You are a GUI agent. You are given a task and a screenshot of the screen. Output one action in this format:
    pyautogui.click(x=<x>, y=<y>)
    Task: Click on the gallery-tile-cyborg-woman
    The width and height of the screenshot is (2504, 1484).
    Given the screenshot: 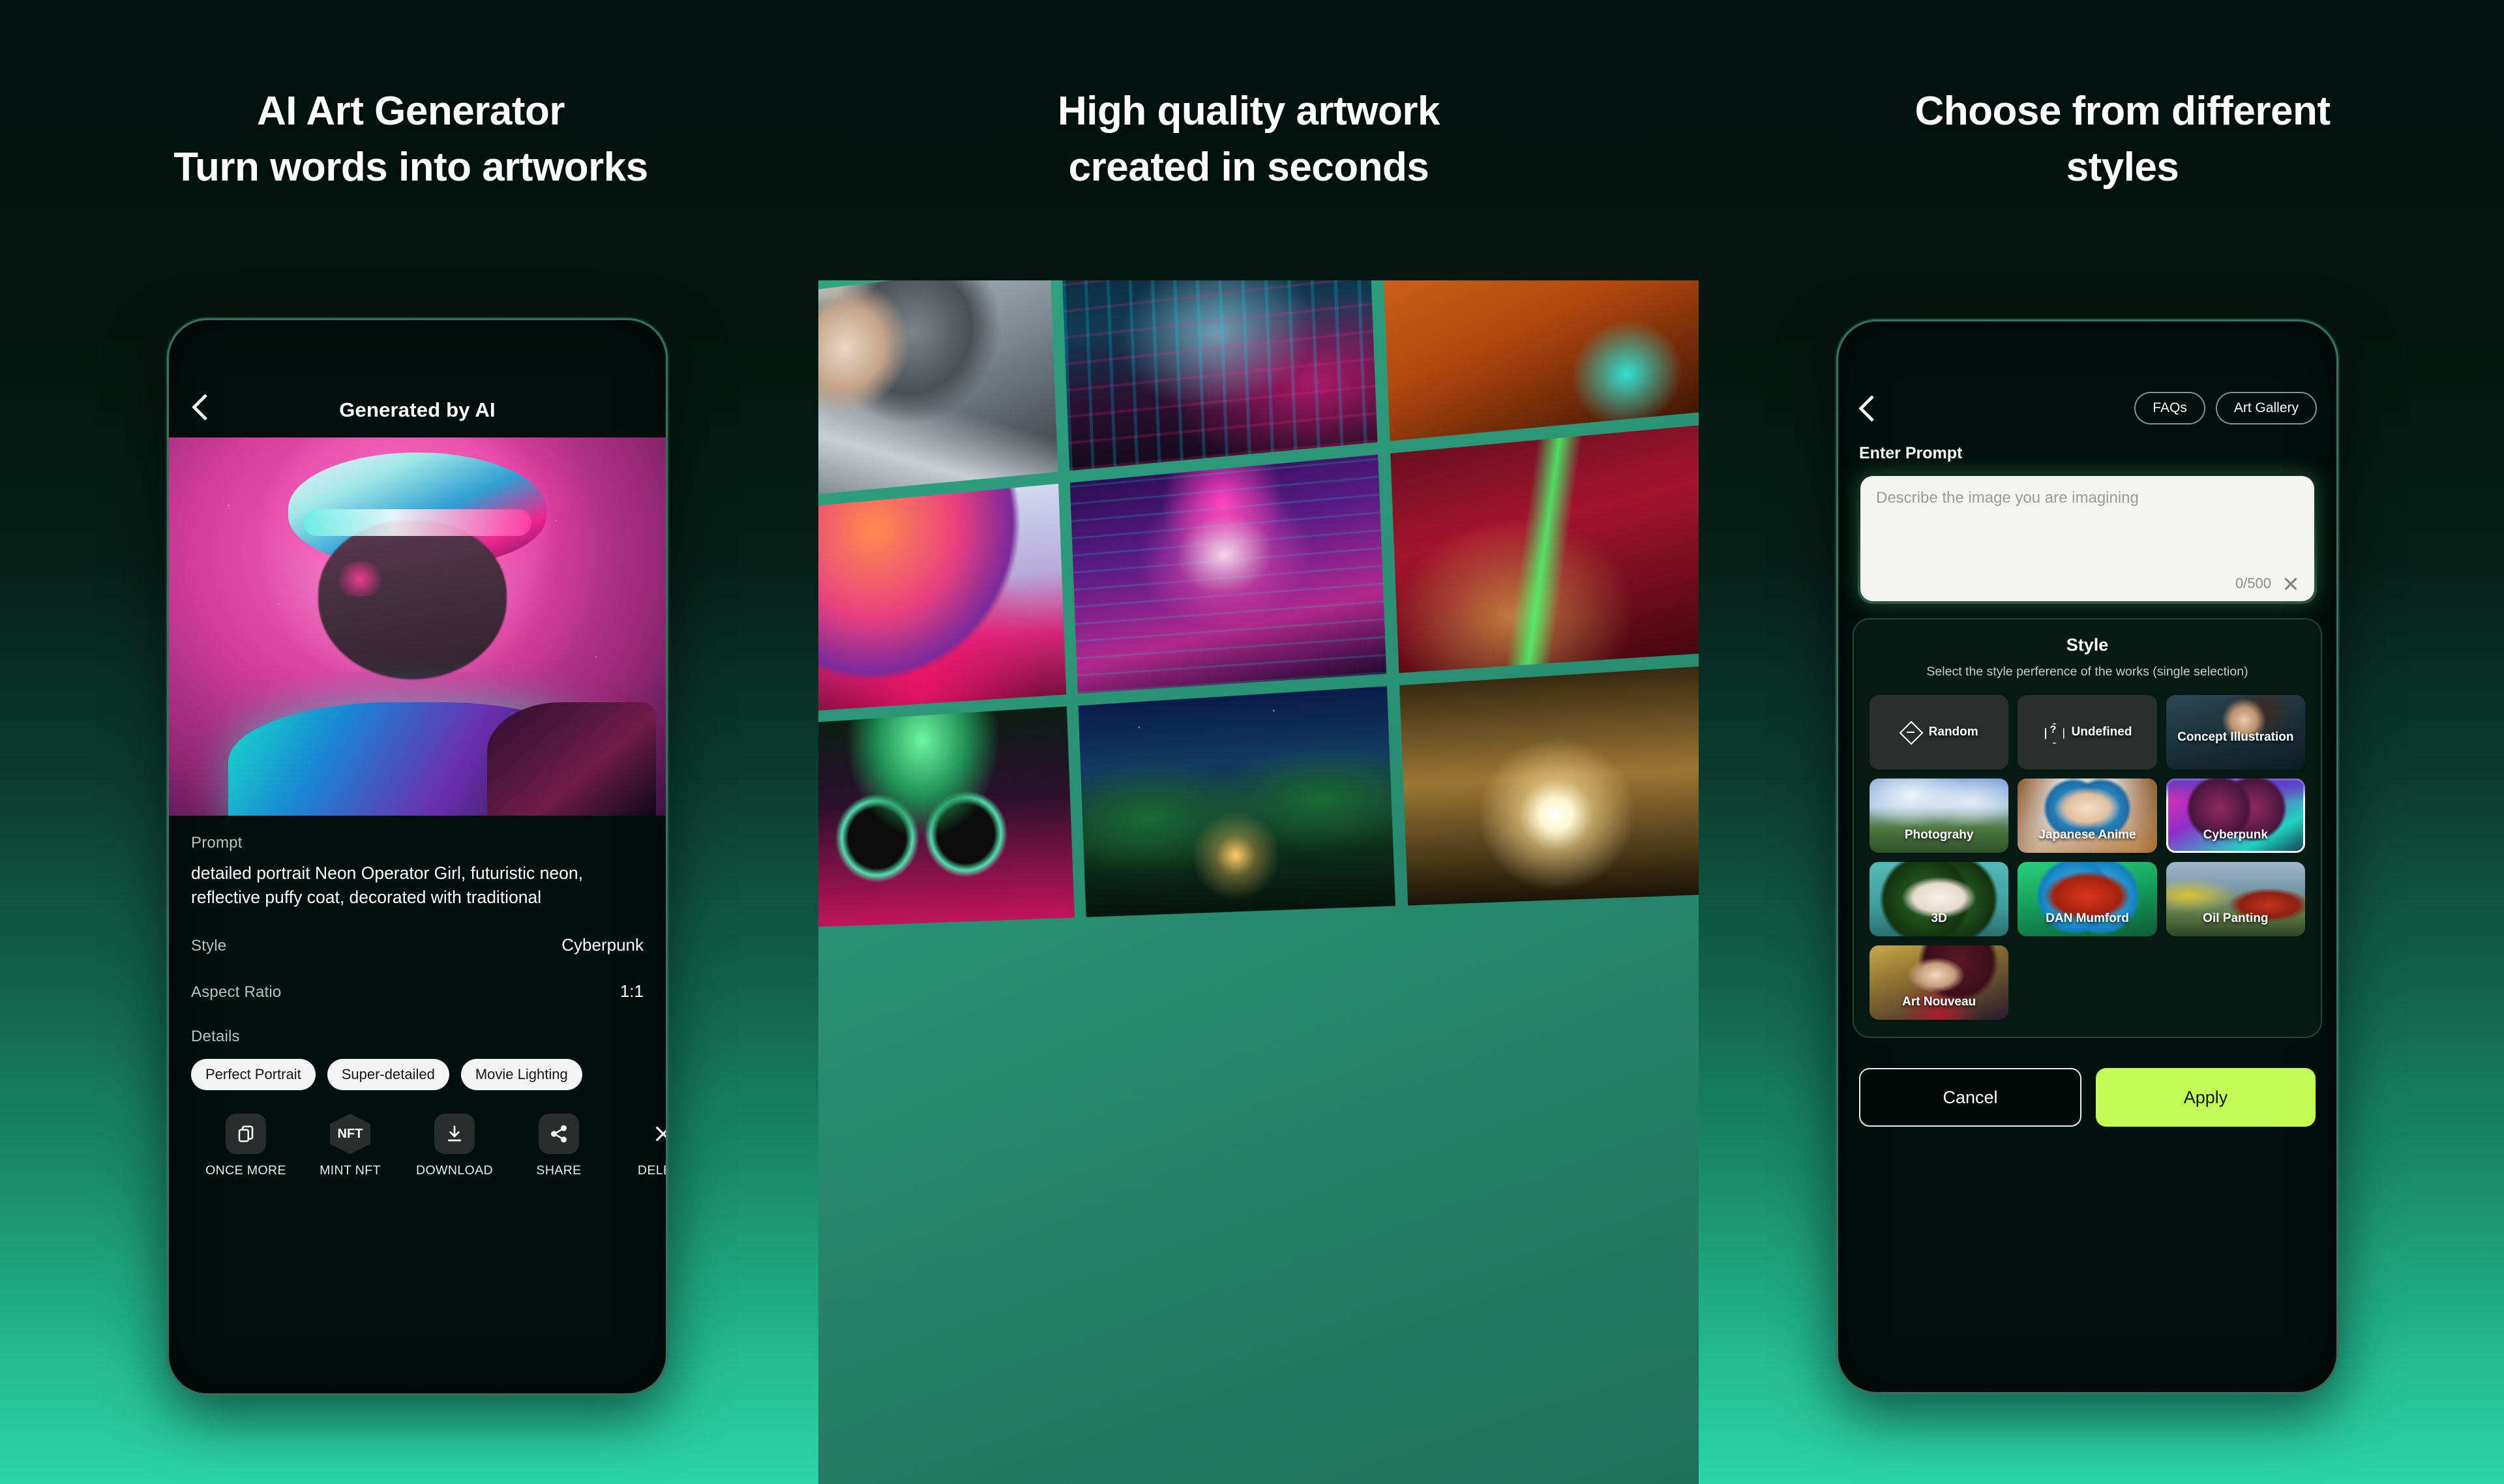 What is the action you would take?
    pyautogui.click(x=938, y=389)
    